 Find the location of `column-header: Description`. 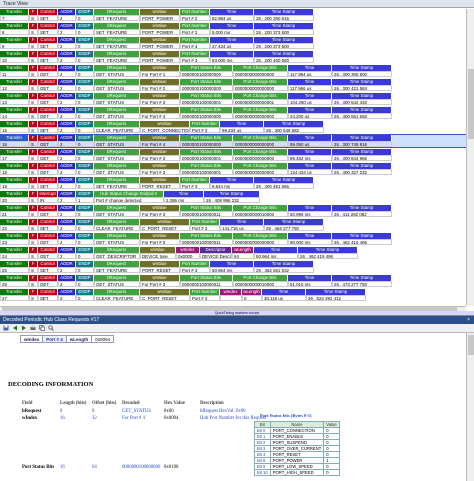

column-header: Description is located at coordinates (212, 403).